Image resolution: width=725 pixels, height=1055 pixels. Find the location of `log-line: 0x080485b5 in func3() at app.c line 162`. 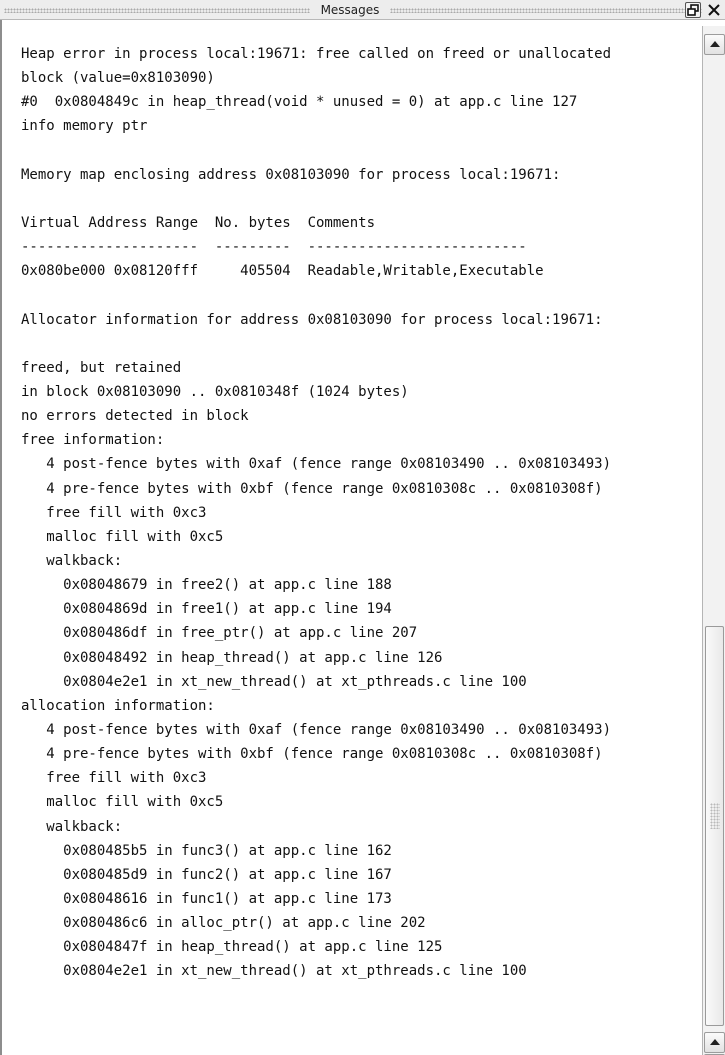

log-line: 0x080485b5 in func3() at app.c line 162 is located at coordinates (206, 850).